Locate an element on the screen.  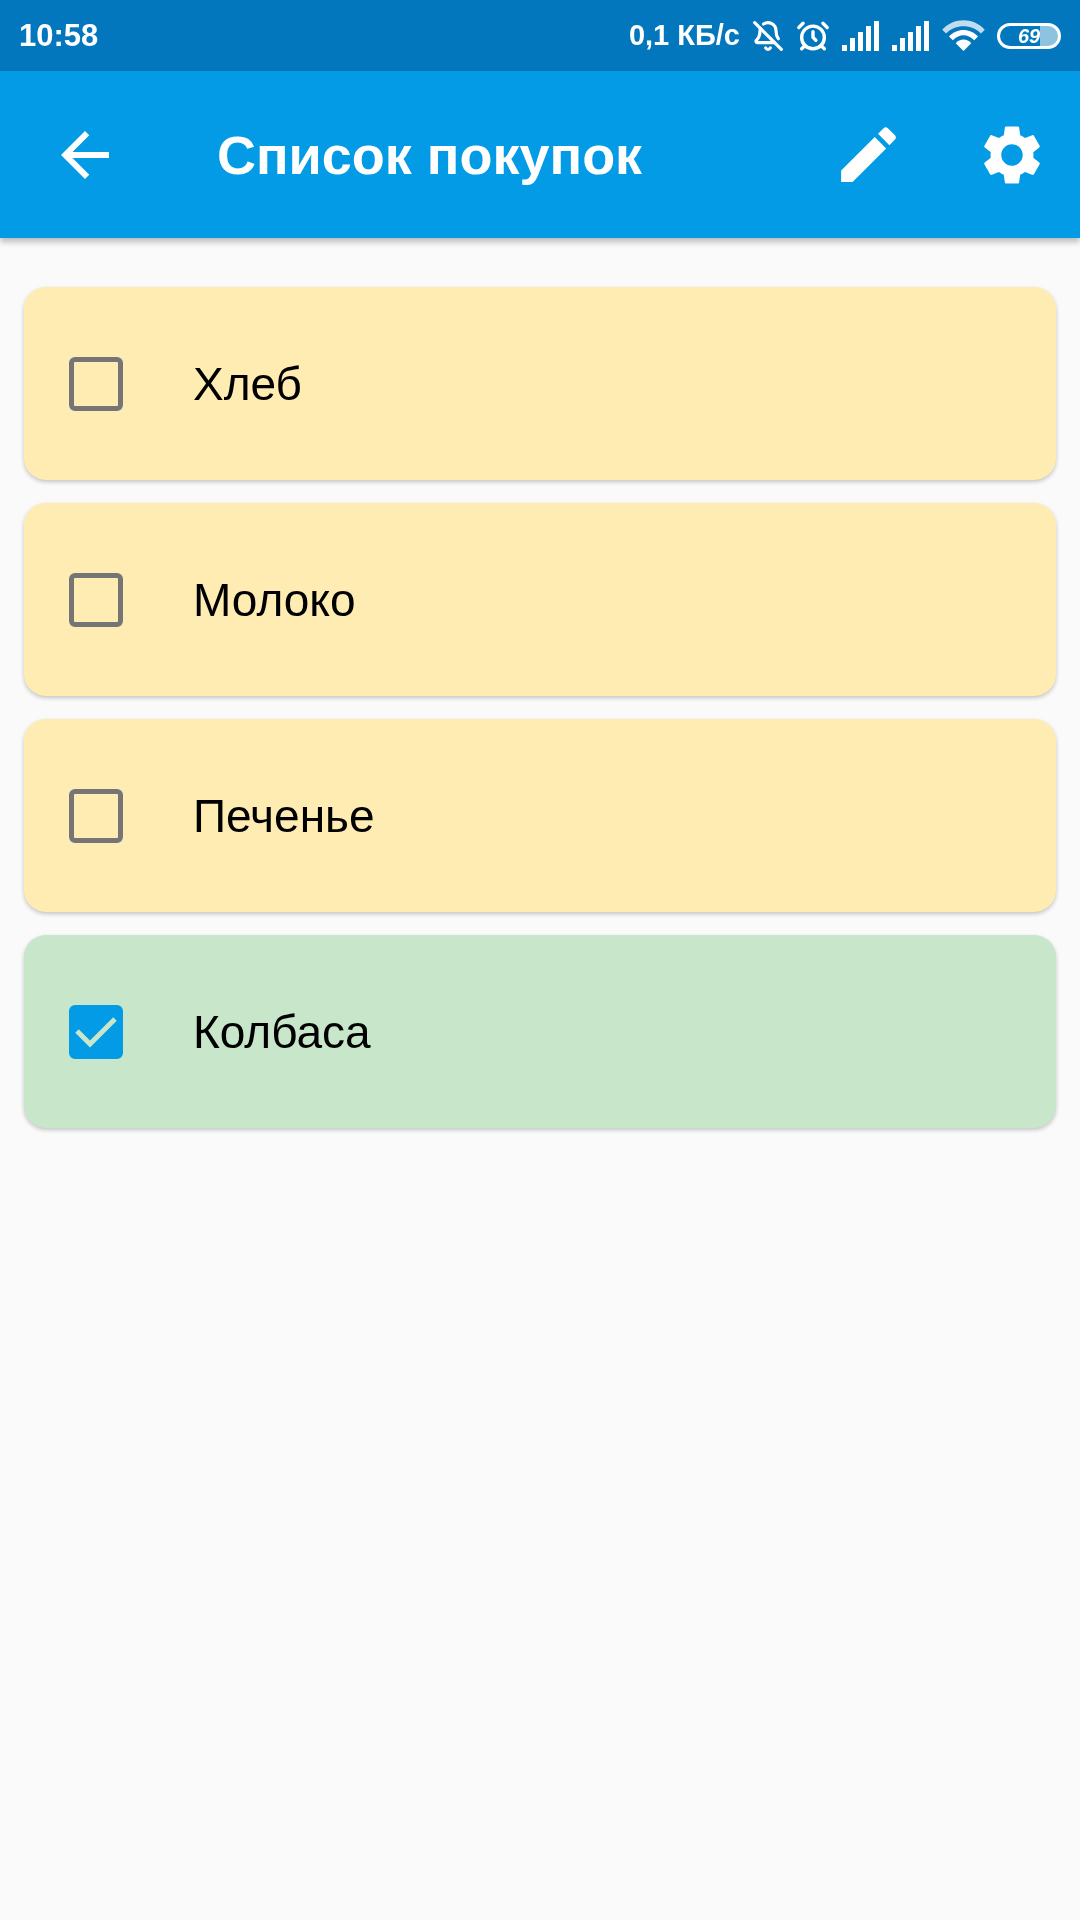
check-icon is located at coordinates (96, 1031).